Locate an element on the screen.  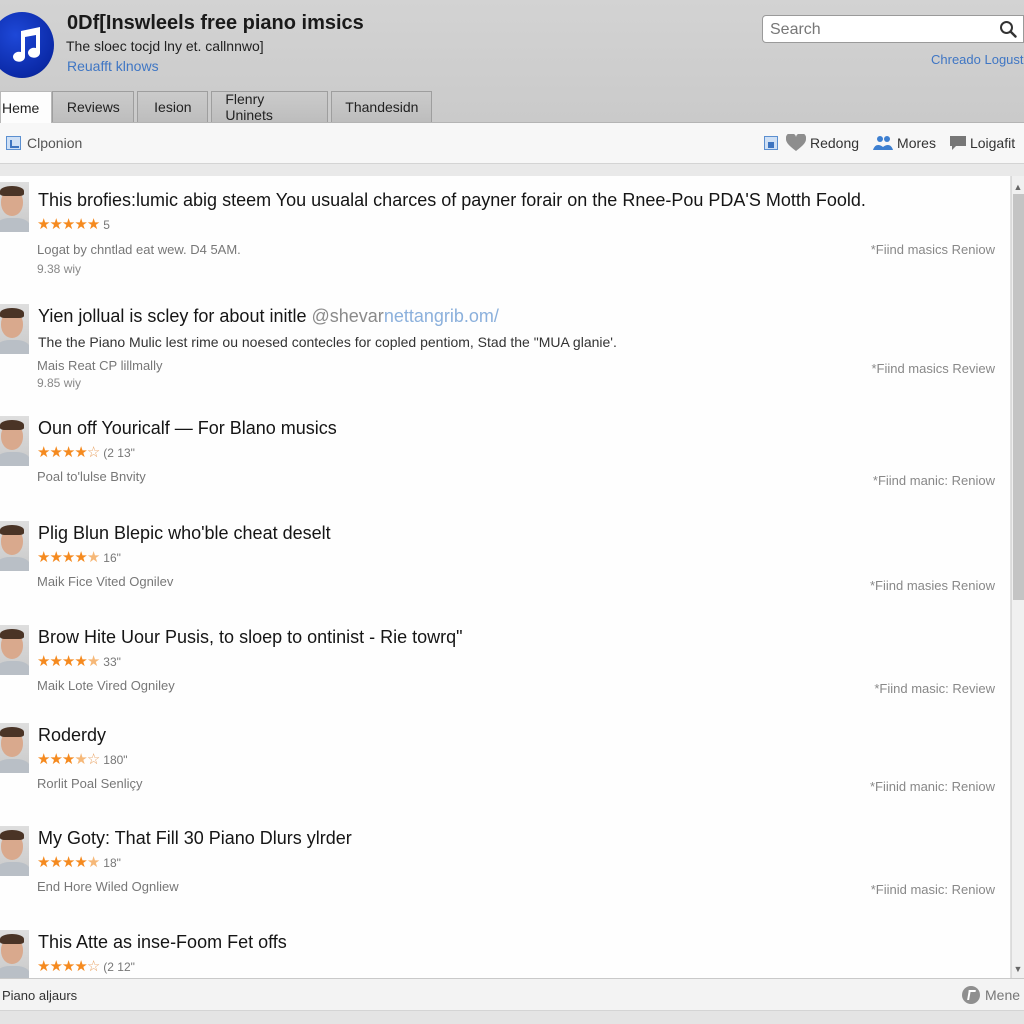
rating: ★★★★★ 5 is located at coordinates (73, 224).